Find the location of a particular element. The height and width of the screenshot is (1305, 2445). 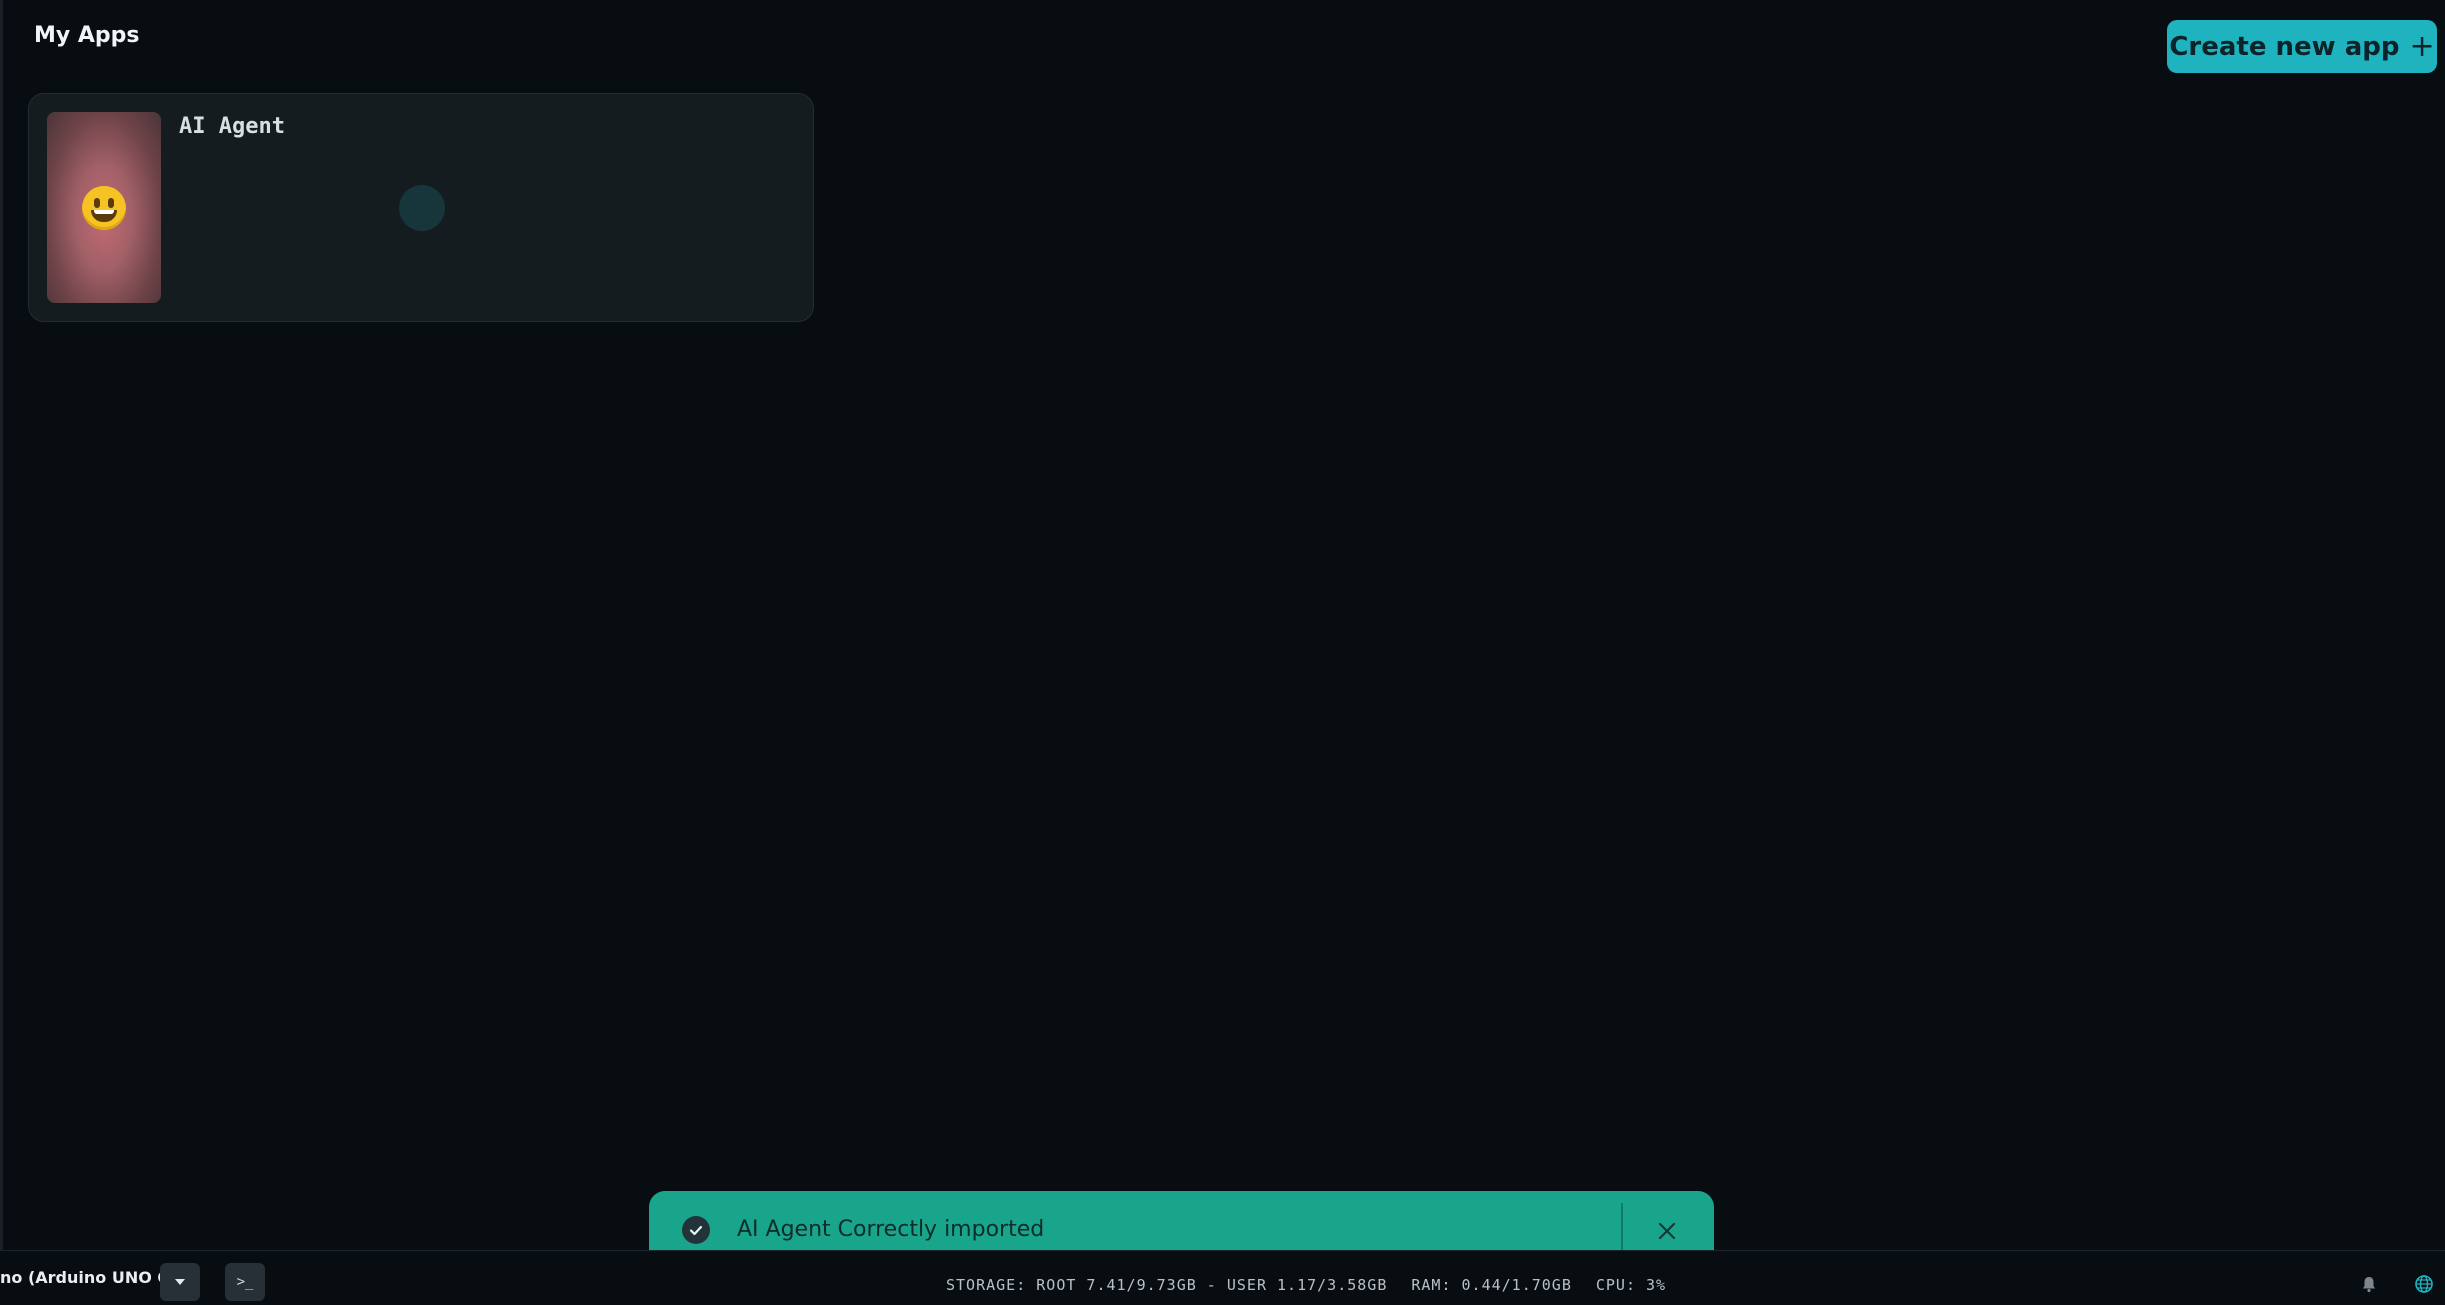

app-thumbnail is located at coordinates (104, 207).